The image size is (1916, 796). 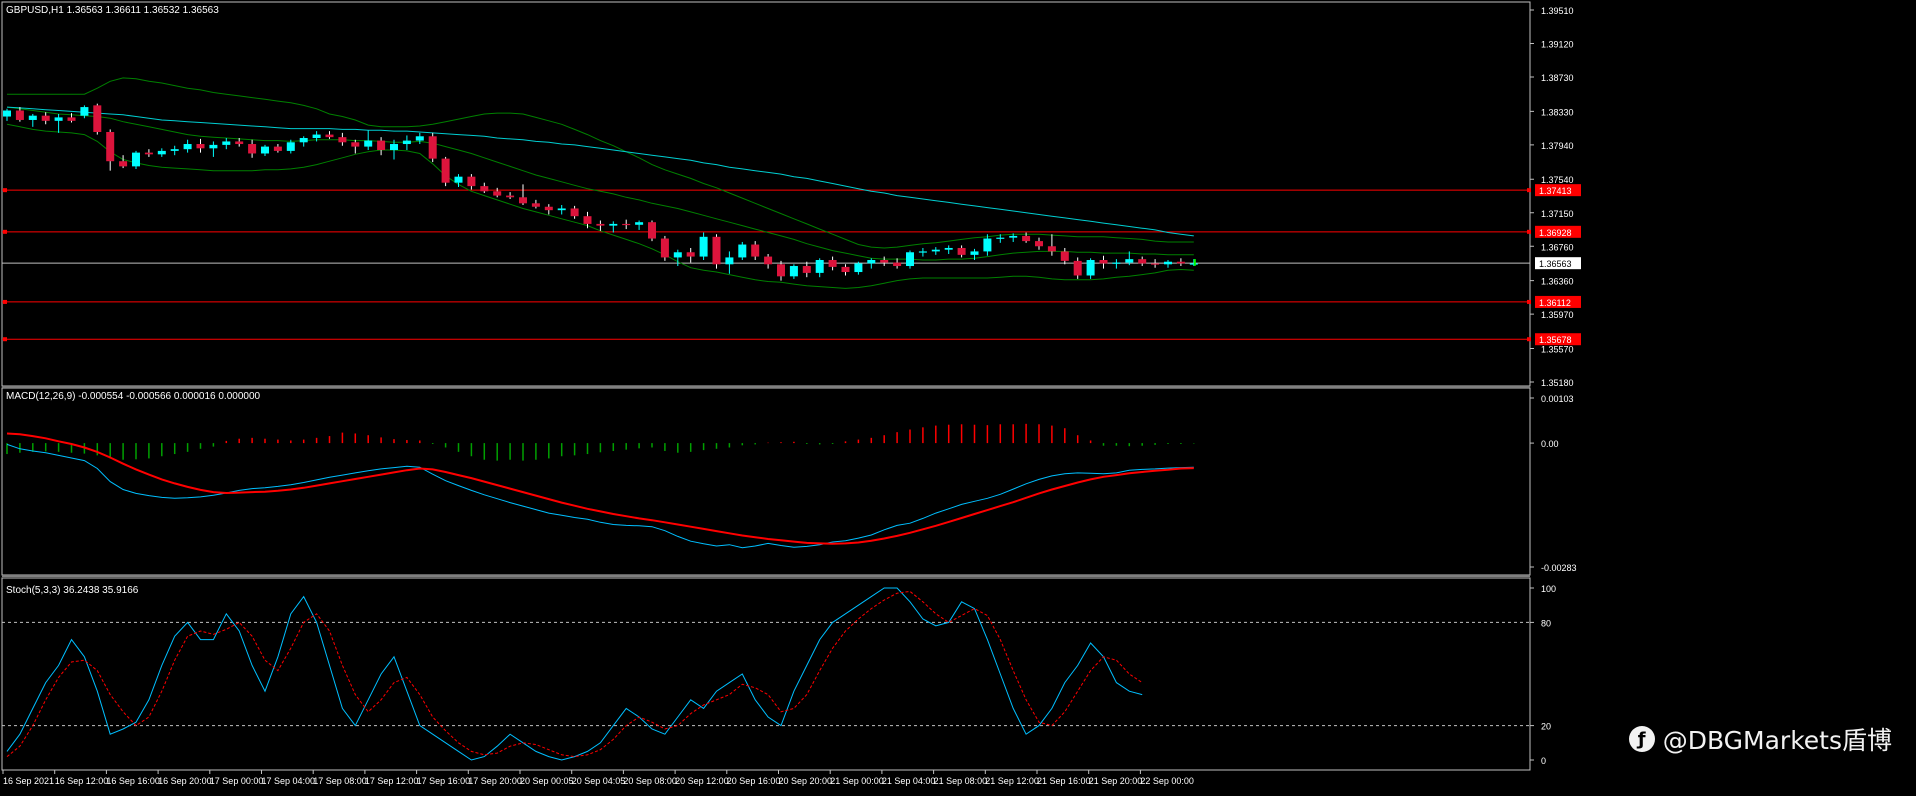 I want to click on time-tick-label: 16 Sep 12:00, so click(x=82, y=781).